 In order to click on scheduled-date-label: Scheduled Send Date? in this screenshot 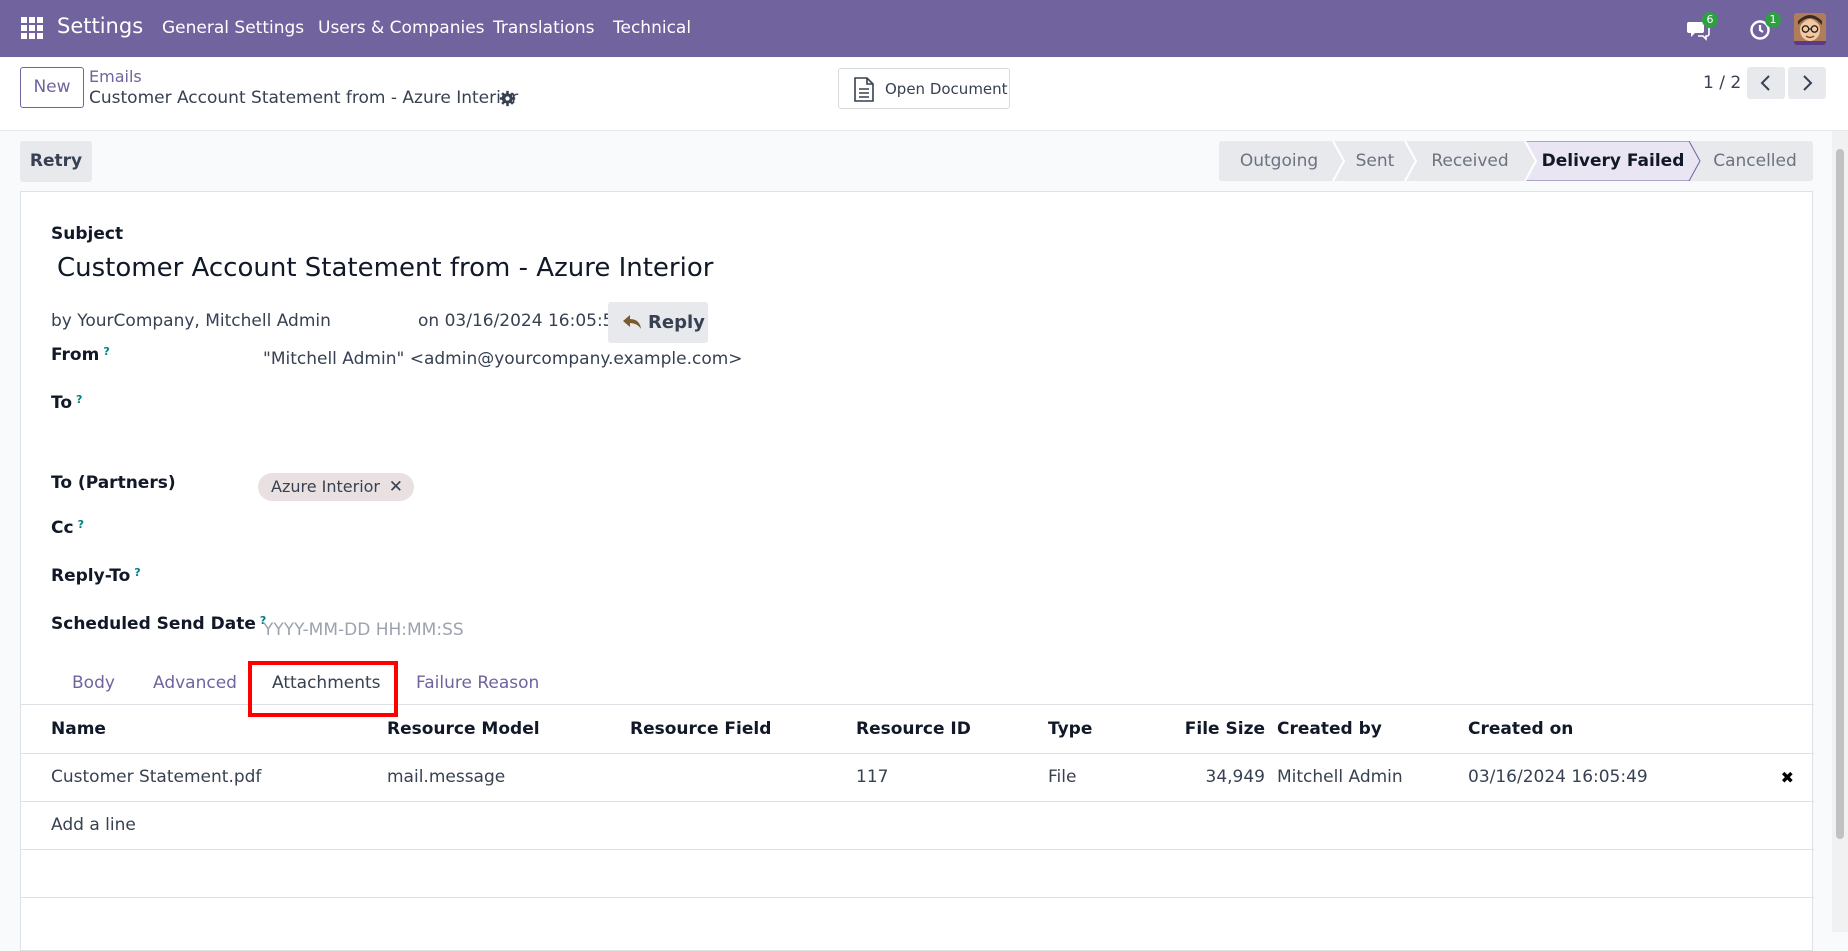, I will do `click(158, 624)`.